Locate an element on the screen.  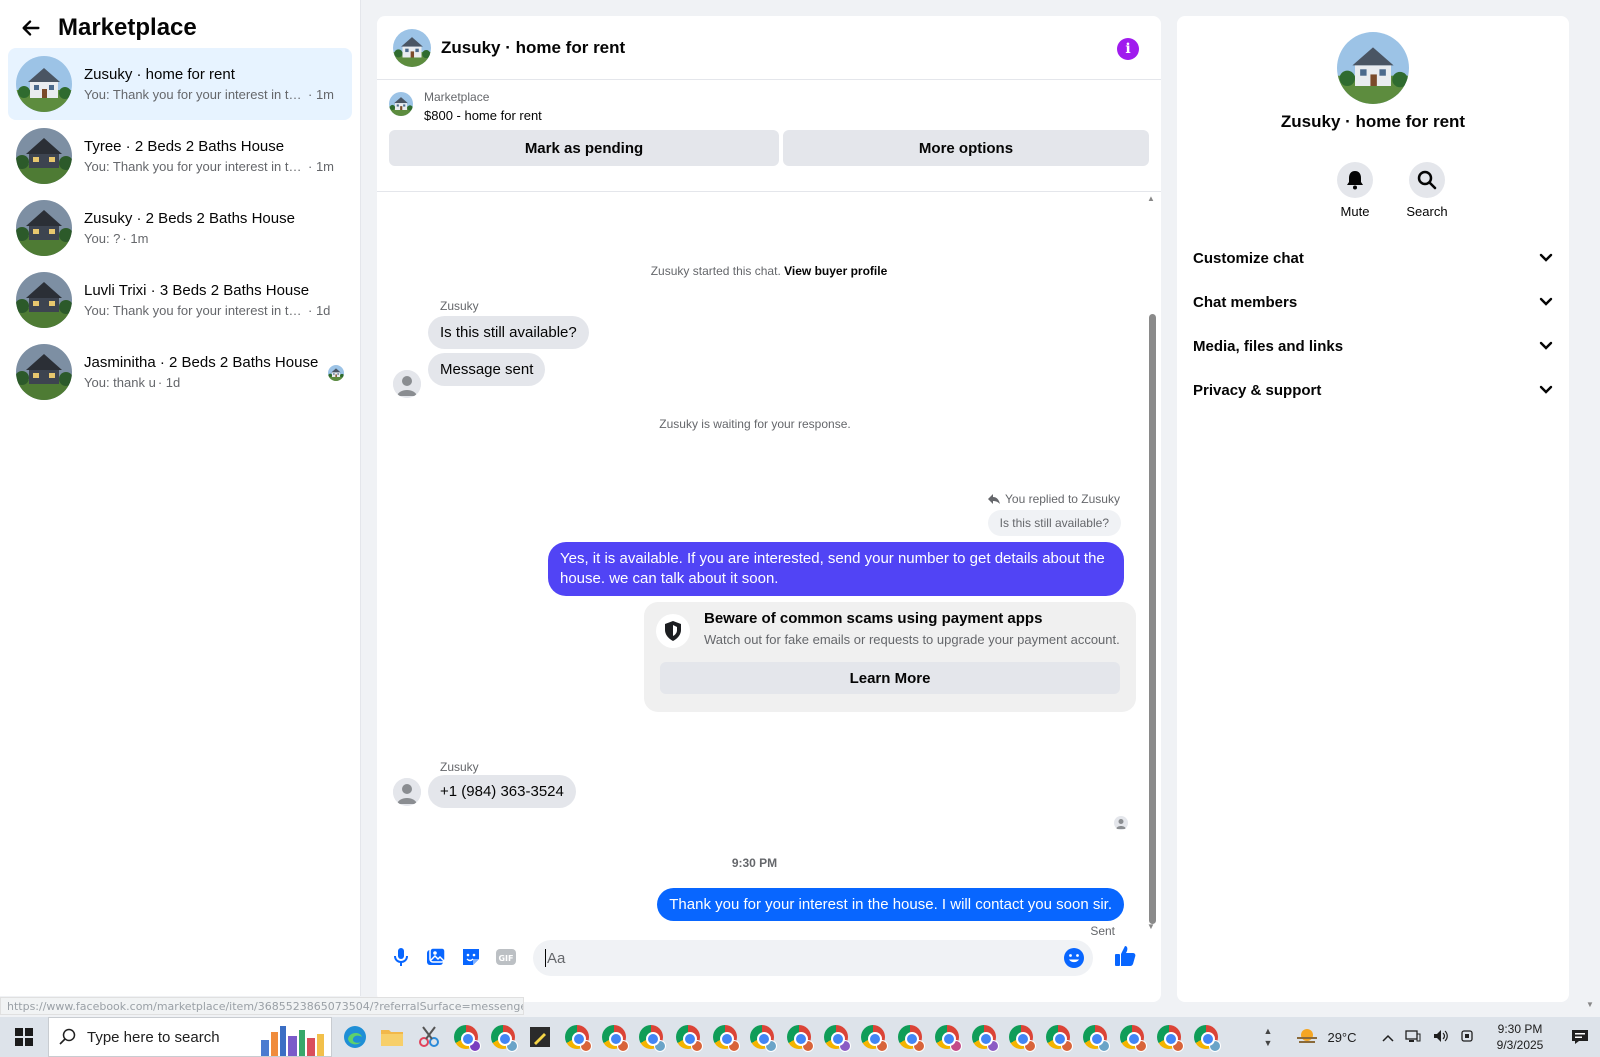
thumbs-up-icon is located at coordinates (1125, 956).